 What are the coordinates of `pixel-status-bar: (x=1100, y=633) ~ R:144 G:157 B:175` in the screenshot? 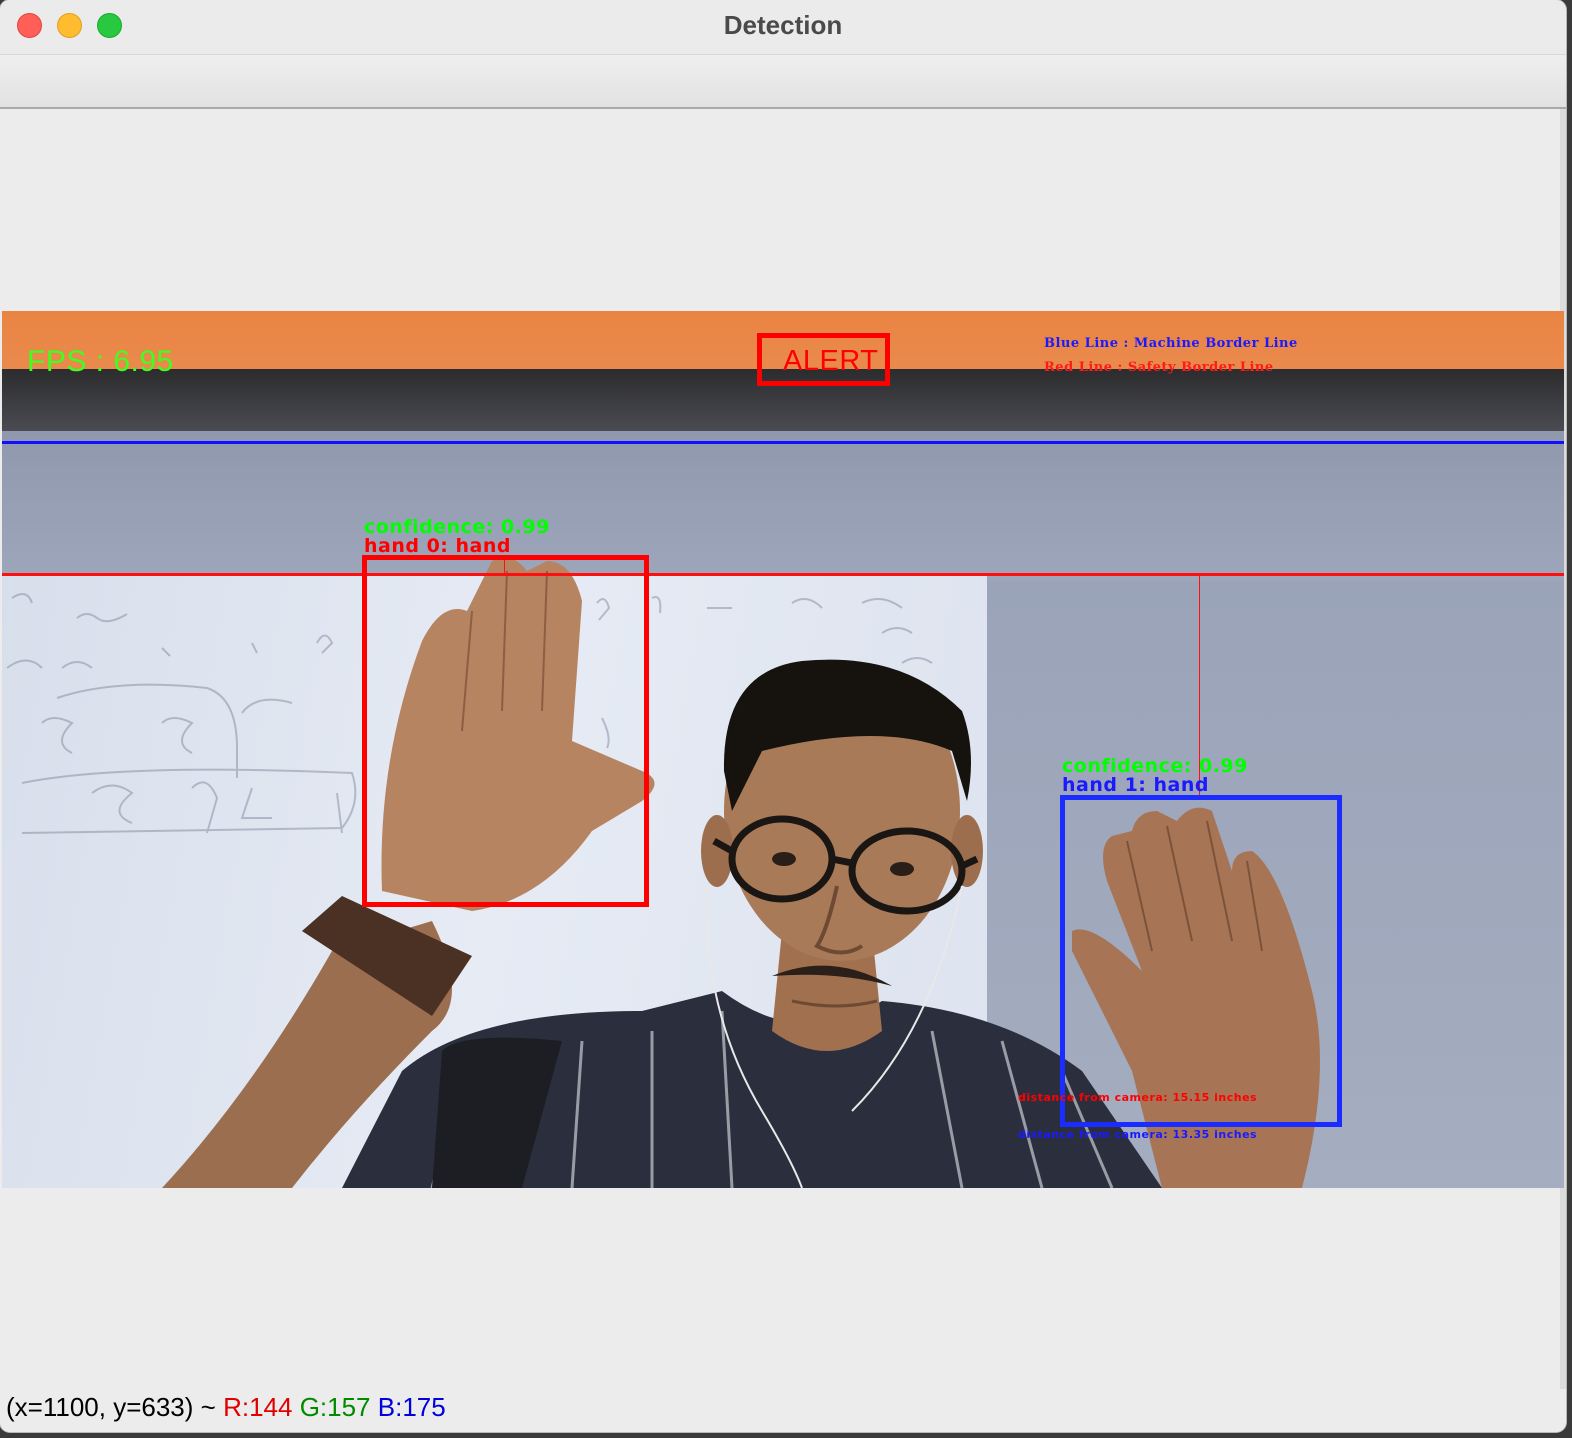 It's located at (226, 1407).